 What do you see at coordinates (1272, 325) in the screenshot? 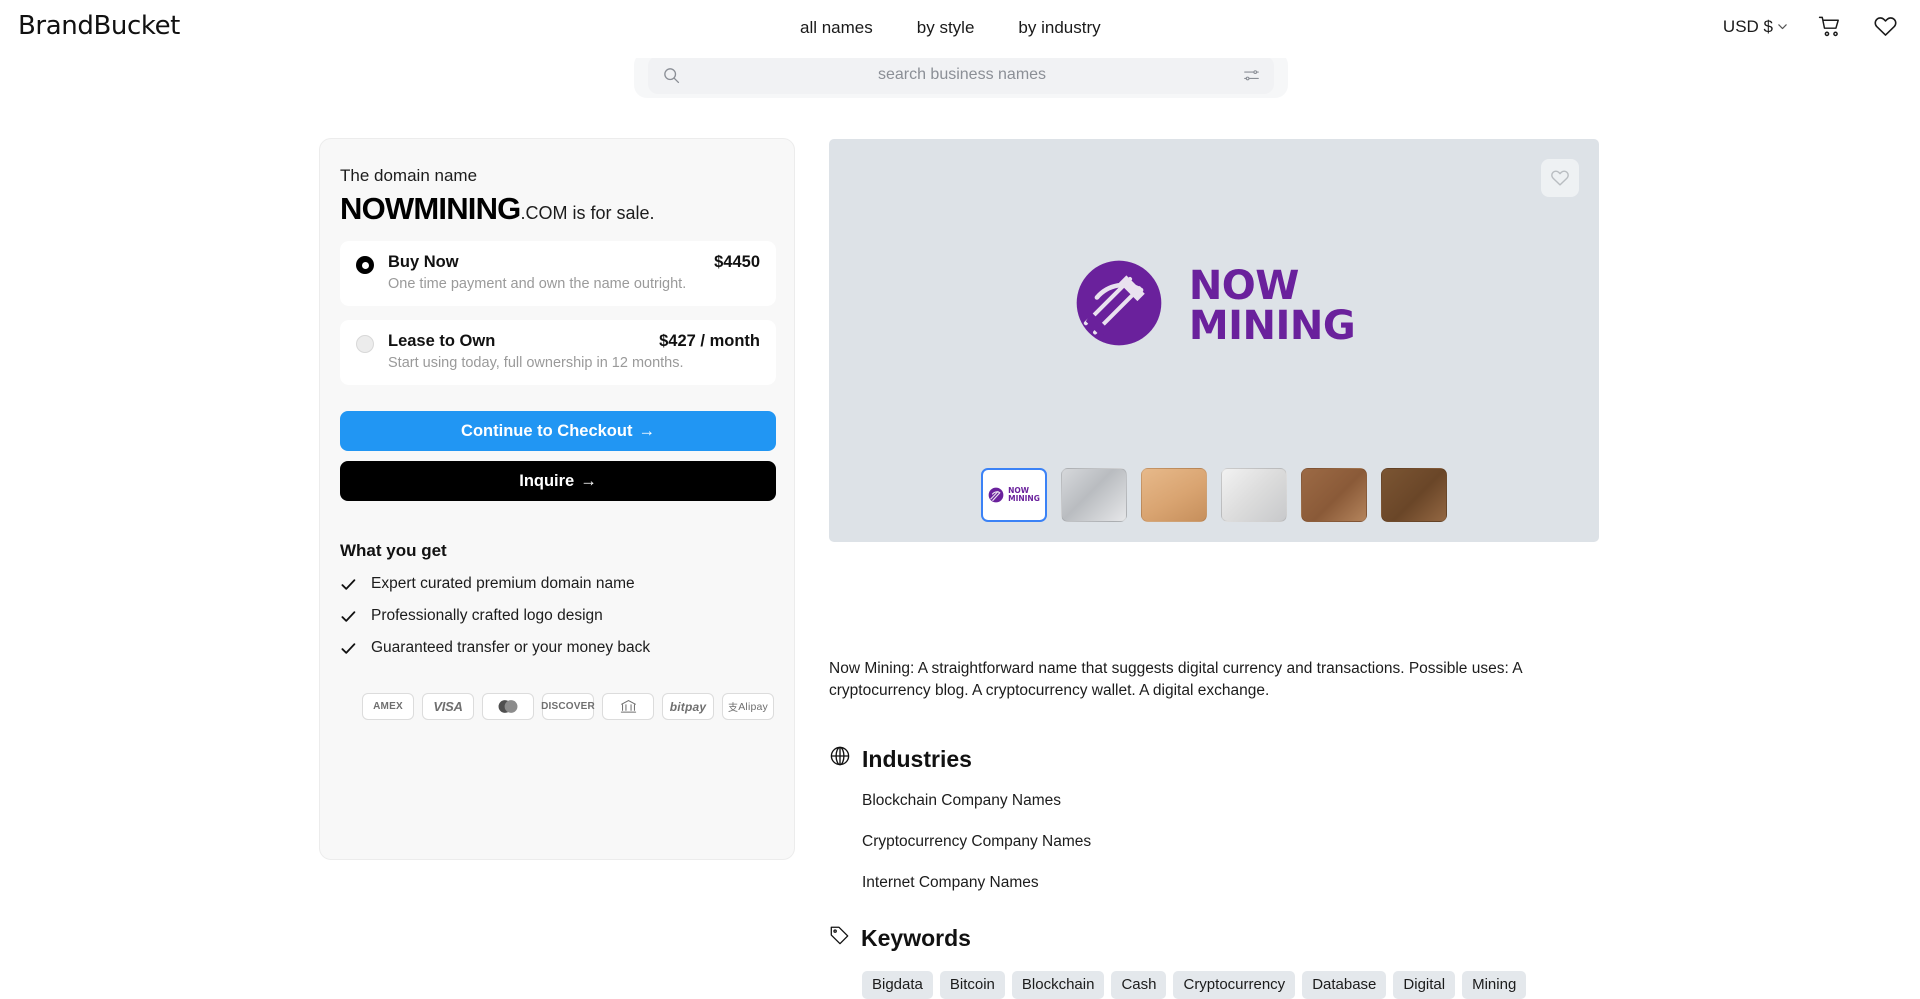
I see `logo-line-2: MINING` at bounding box center [1272, 325].